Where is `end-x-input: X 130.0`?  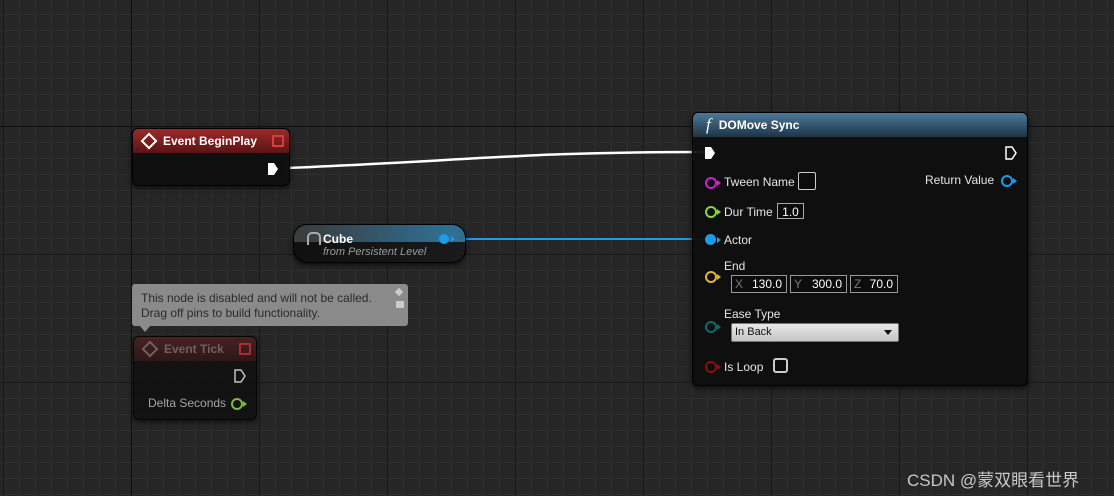
end-x-input: X 130.0 is located at coordinates (759, 284).